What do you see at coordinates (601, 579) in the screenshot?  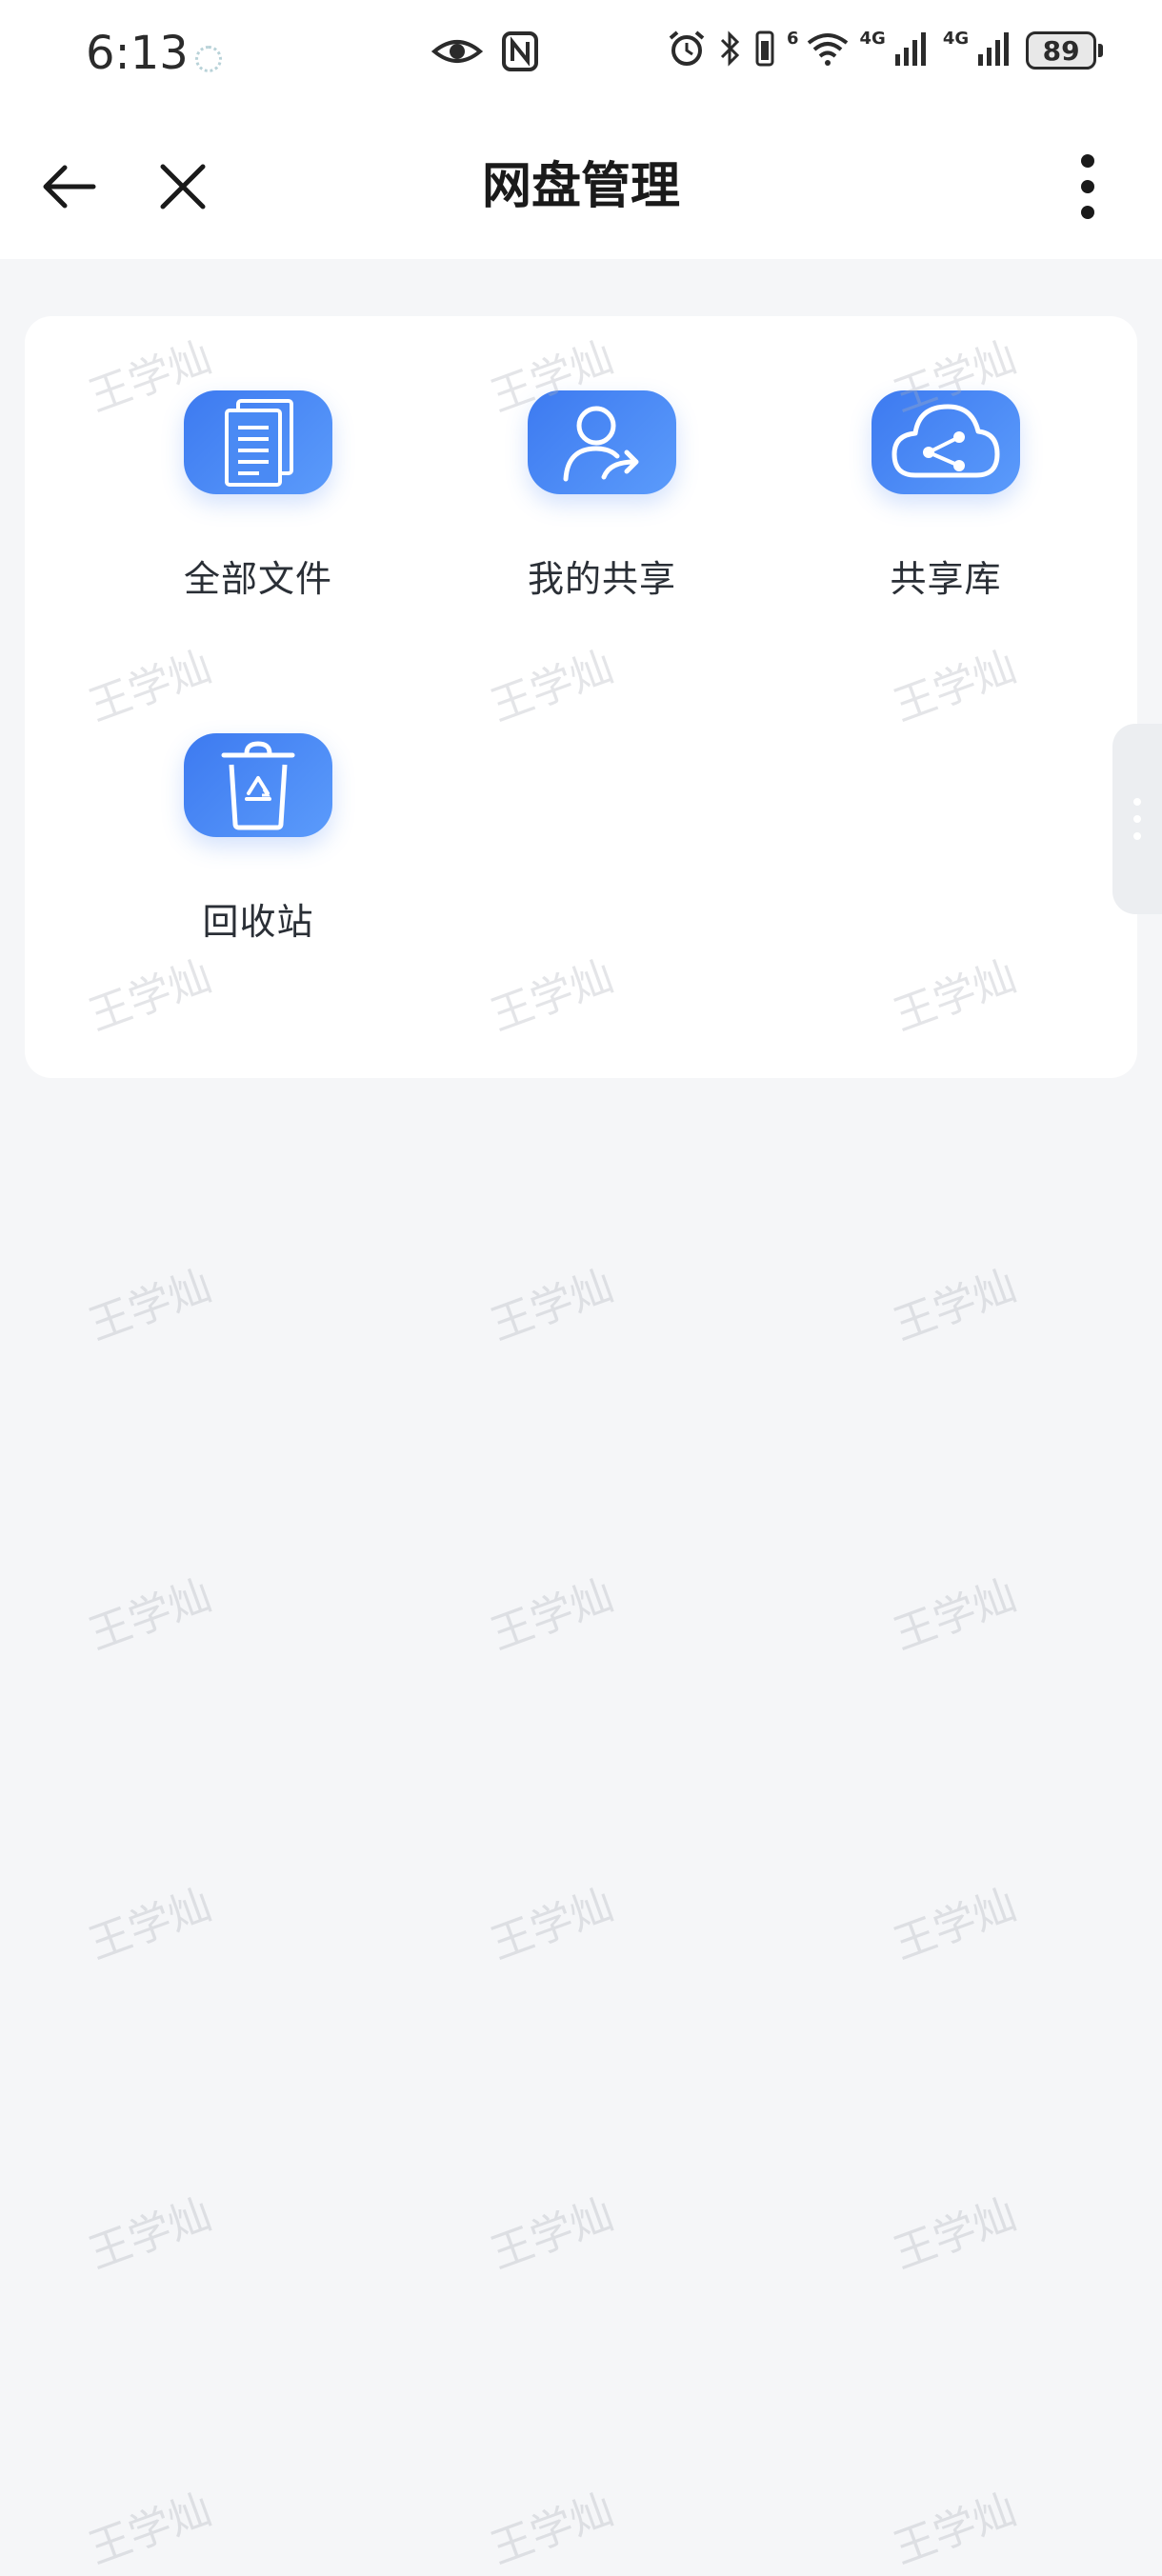 I see `tile-label: 我的共享` at bounding box center [601, 579].